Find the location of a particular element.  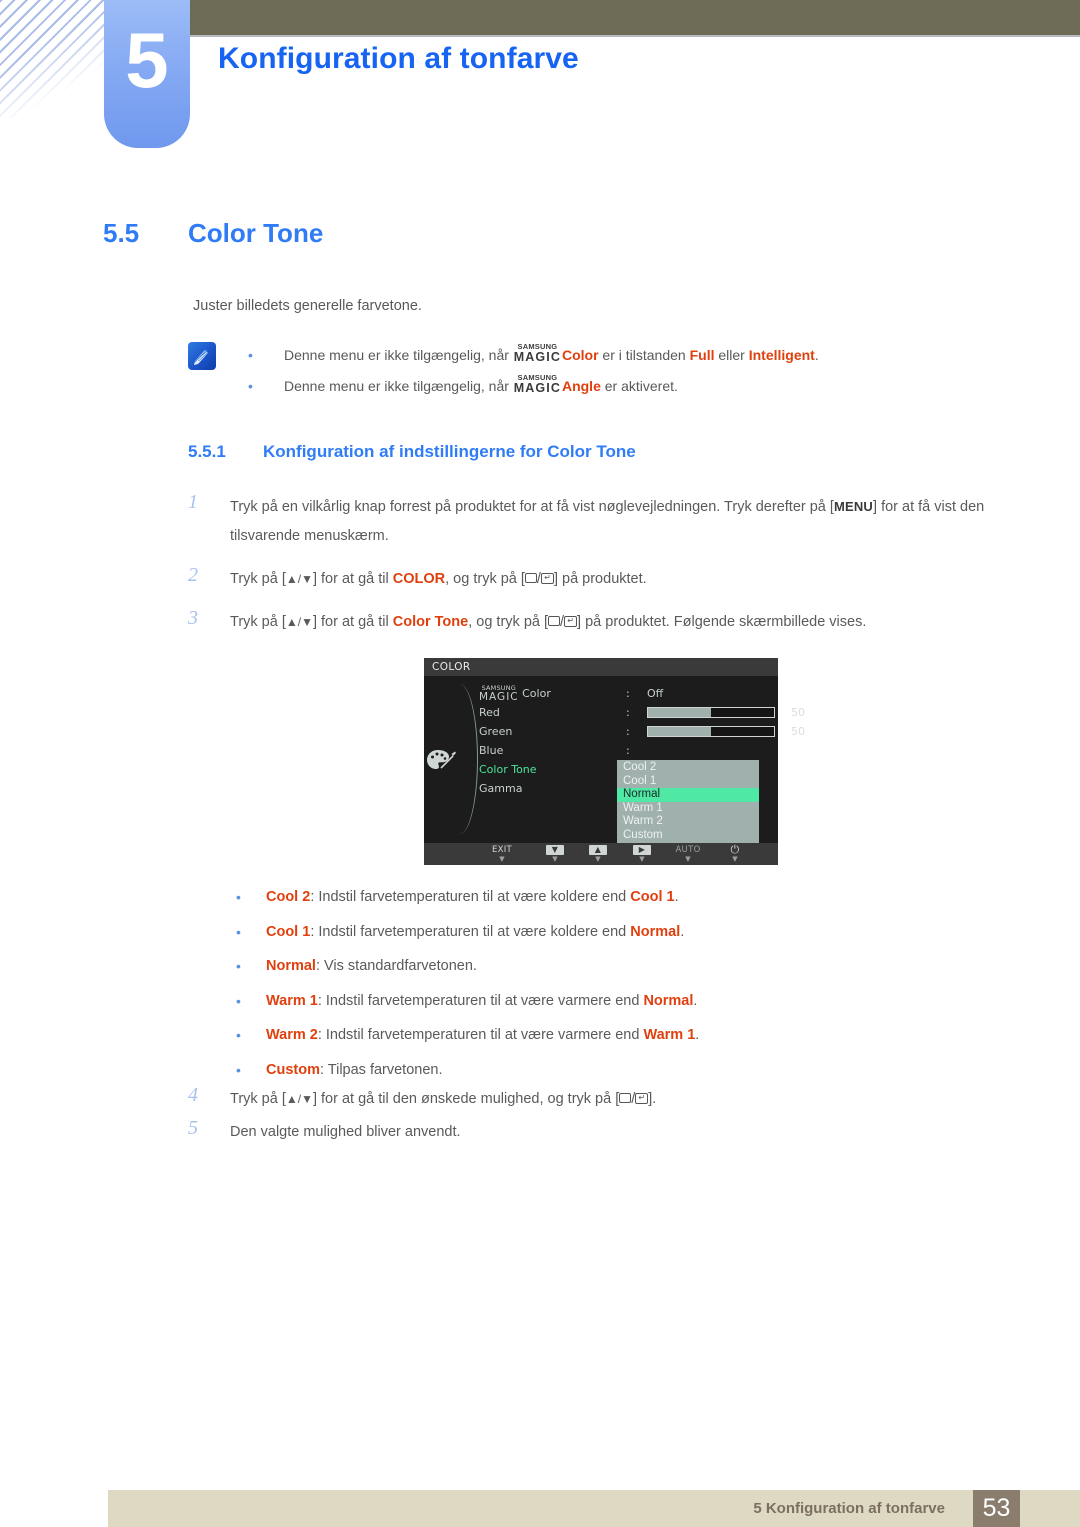

osd-title: COLOR is located at coordinates (601, 667).